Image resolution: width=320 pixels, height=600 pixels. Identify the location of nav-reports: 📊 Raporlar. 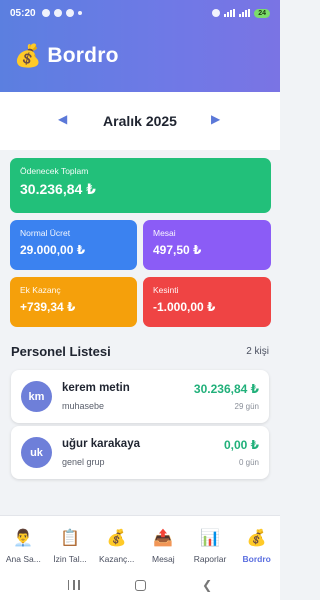
(210, 543).